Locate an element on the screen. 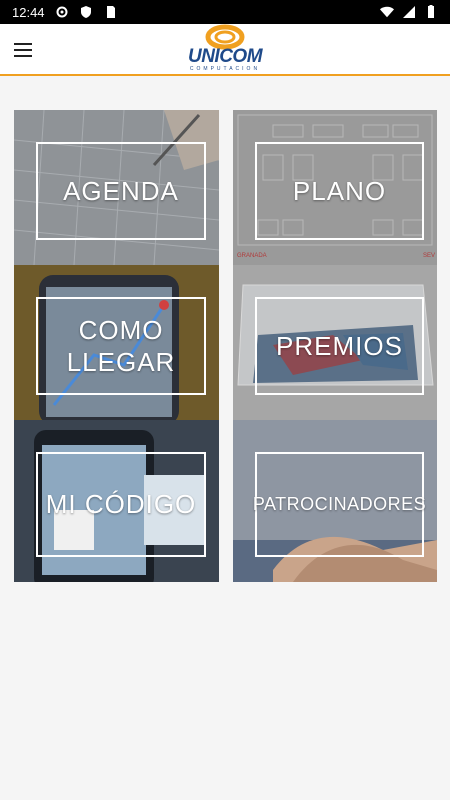  tile-agenda: AGENDA is located at coordinates (116, 187).